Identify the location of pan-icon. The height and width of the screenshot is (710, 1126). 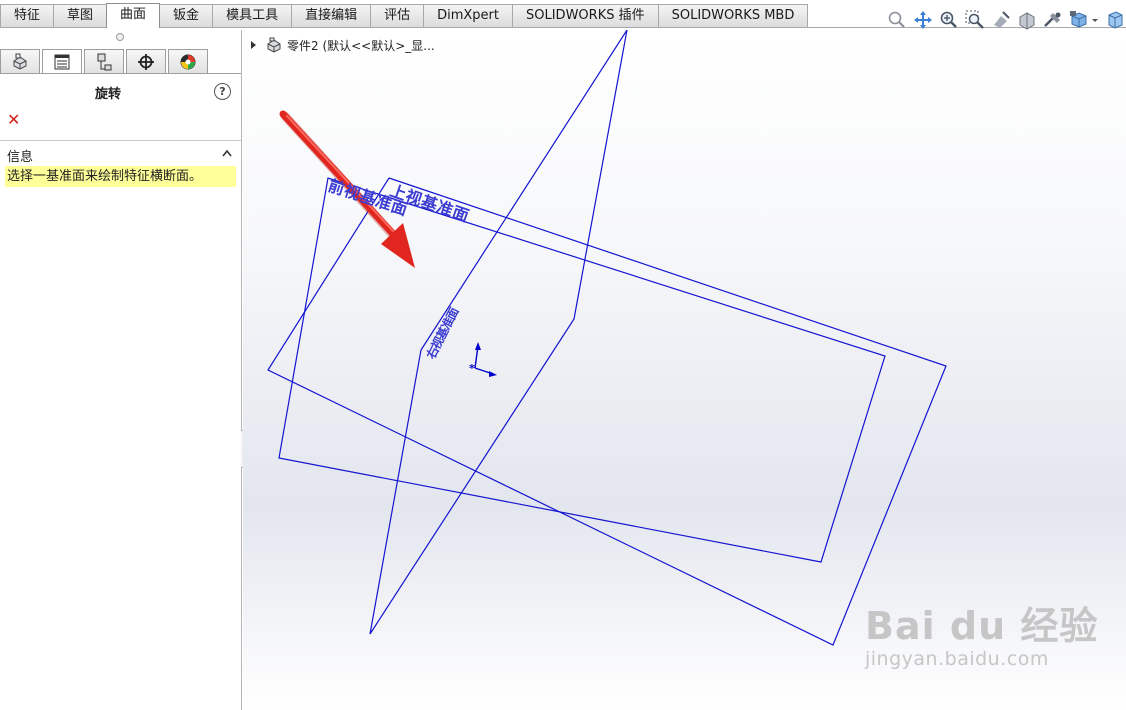
(923, 20).